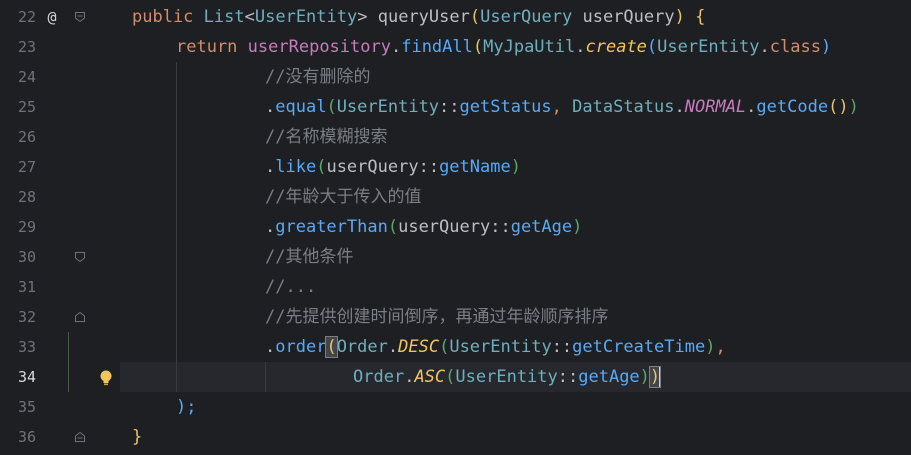 This screenshot has width=911, height=455. Describe the element at coordinates (26, 407) in the screenshot. I see `line-number: 35` at that location.